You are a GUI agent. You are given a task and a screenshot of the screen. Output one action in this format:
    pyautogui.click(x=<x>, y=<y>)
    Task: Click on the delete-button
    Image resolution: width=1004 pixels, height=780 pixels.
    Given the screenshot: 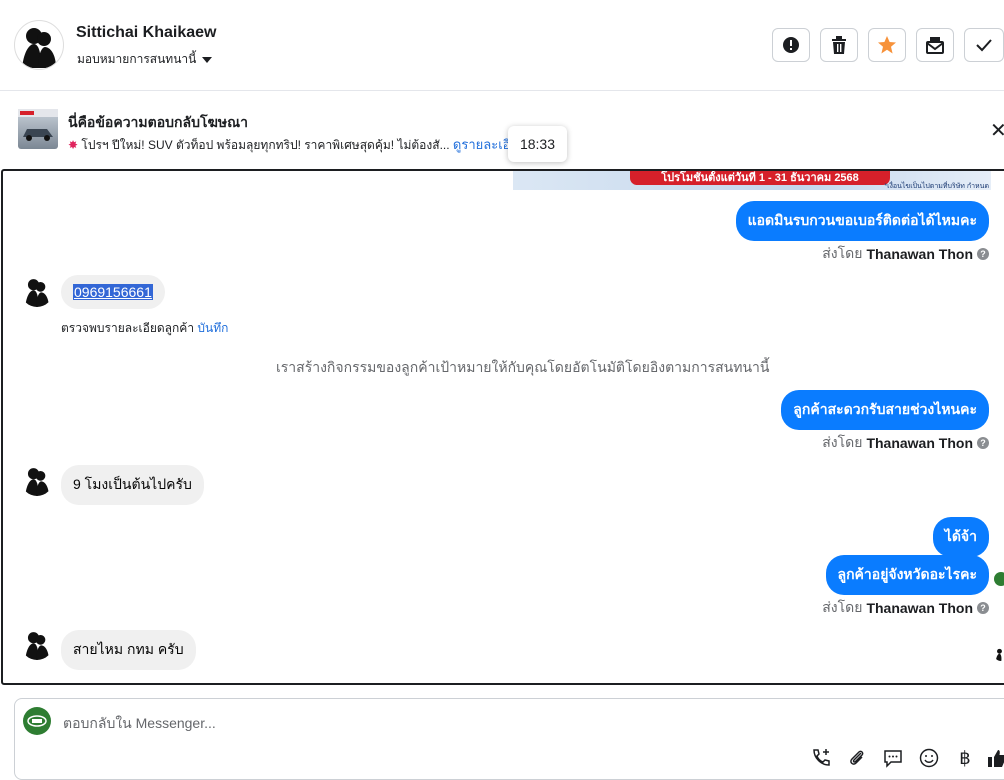 What is the action you would take?
    pyautogui.click(x=839, y=45)
    